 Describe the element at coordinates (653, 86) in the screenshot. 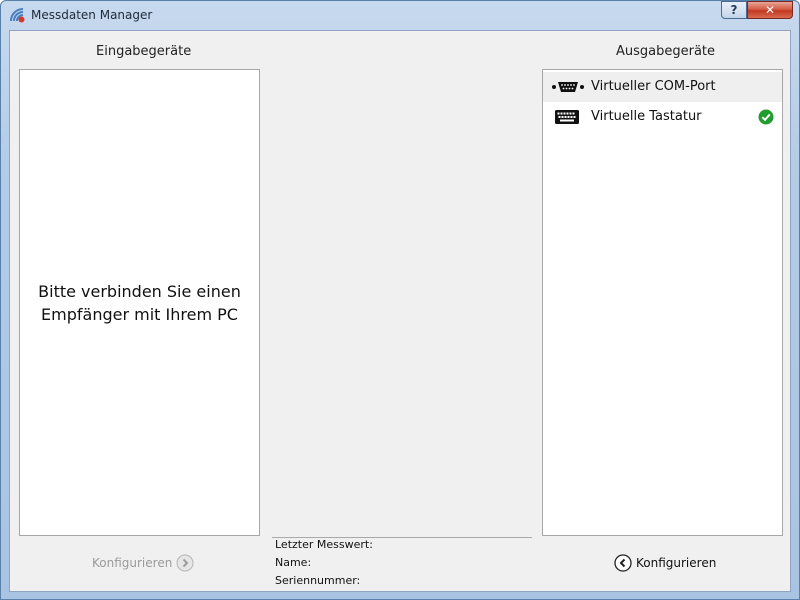

I see `device-label: Virtueller COM-Port` at that location.